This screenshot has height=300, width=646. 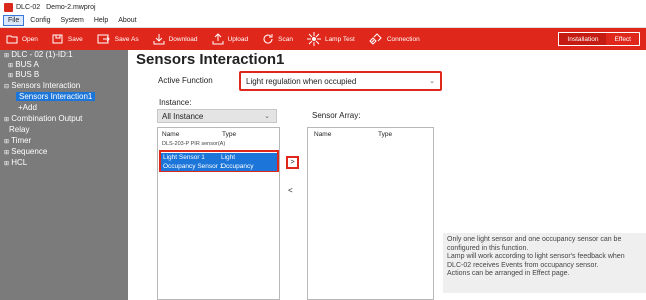 I want to click on tree-item-label: BUS A, so click(x=27, y=64).